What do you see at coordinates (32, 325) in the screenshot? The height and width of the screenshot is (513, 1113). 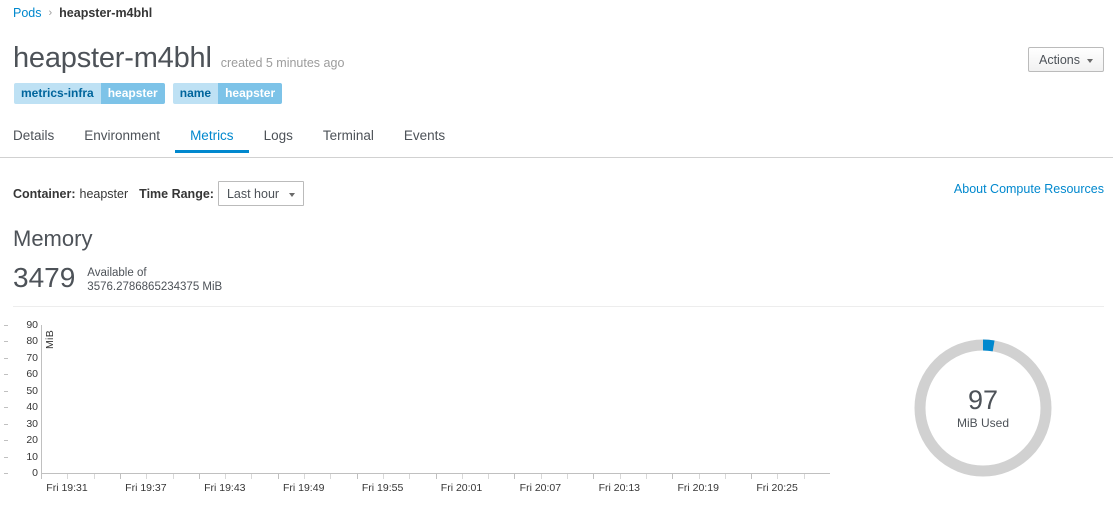 I see `chart-y-tick: 90` at bounding box center [32, 325].